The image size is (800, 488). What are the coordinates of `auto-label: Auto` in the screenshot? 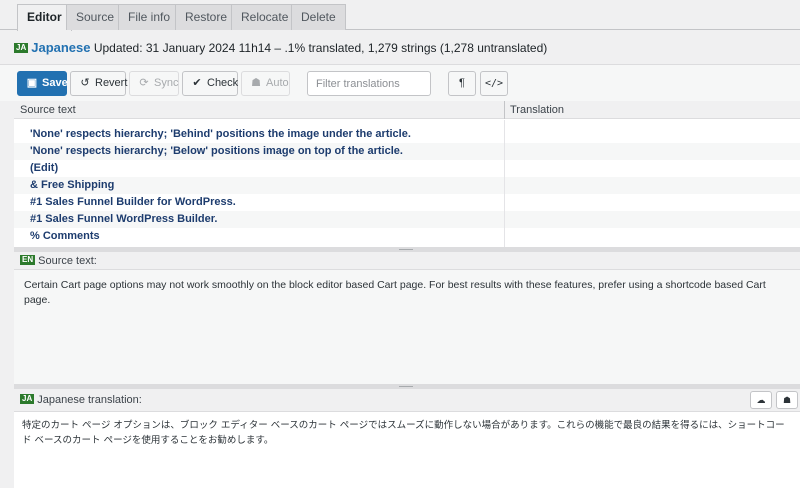 It's located at (277, 83).